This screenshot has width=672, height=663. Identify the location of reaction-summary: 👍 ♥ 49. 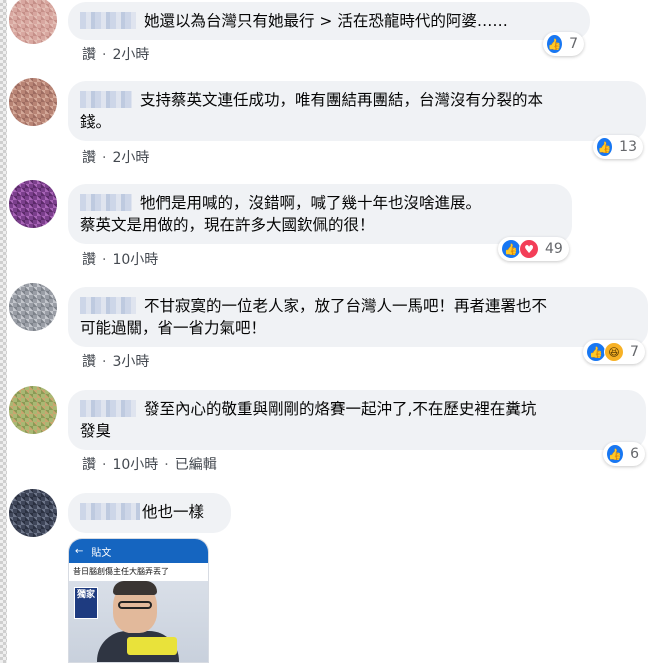
(533, 249).